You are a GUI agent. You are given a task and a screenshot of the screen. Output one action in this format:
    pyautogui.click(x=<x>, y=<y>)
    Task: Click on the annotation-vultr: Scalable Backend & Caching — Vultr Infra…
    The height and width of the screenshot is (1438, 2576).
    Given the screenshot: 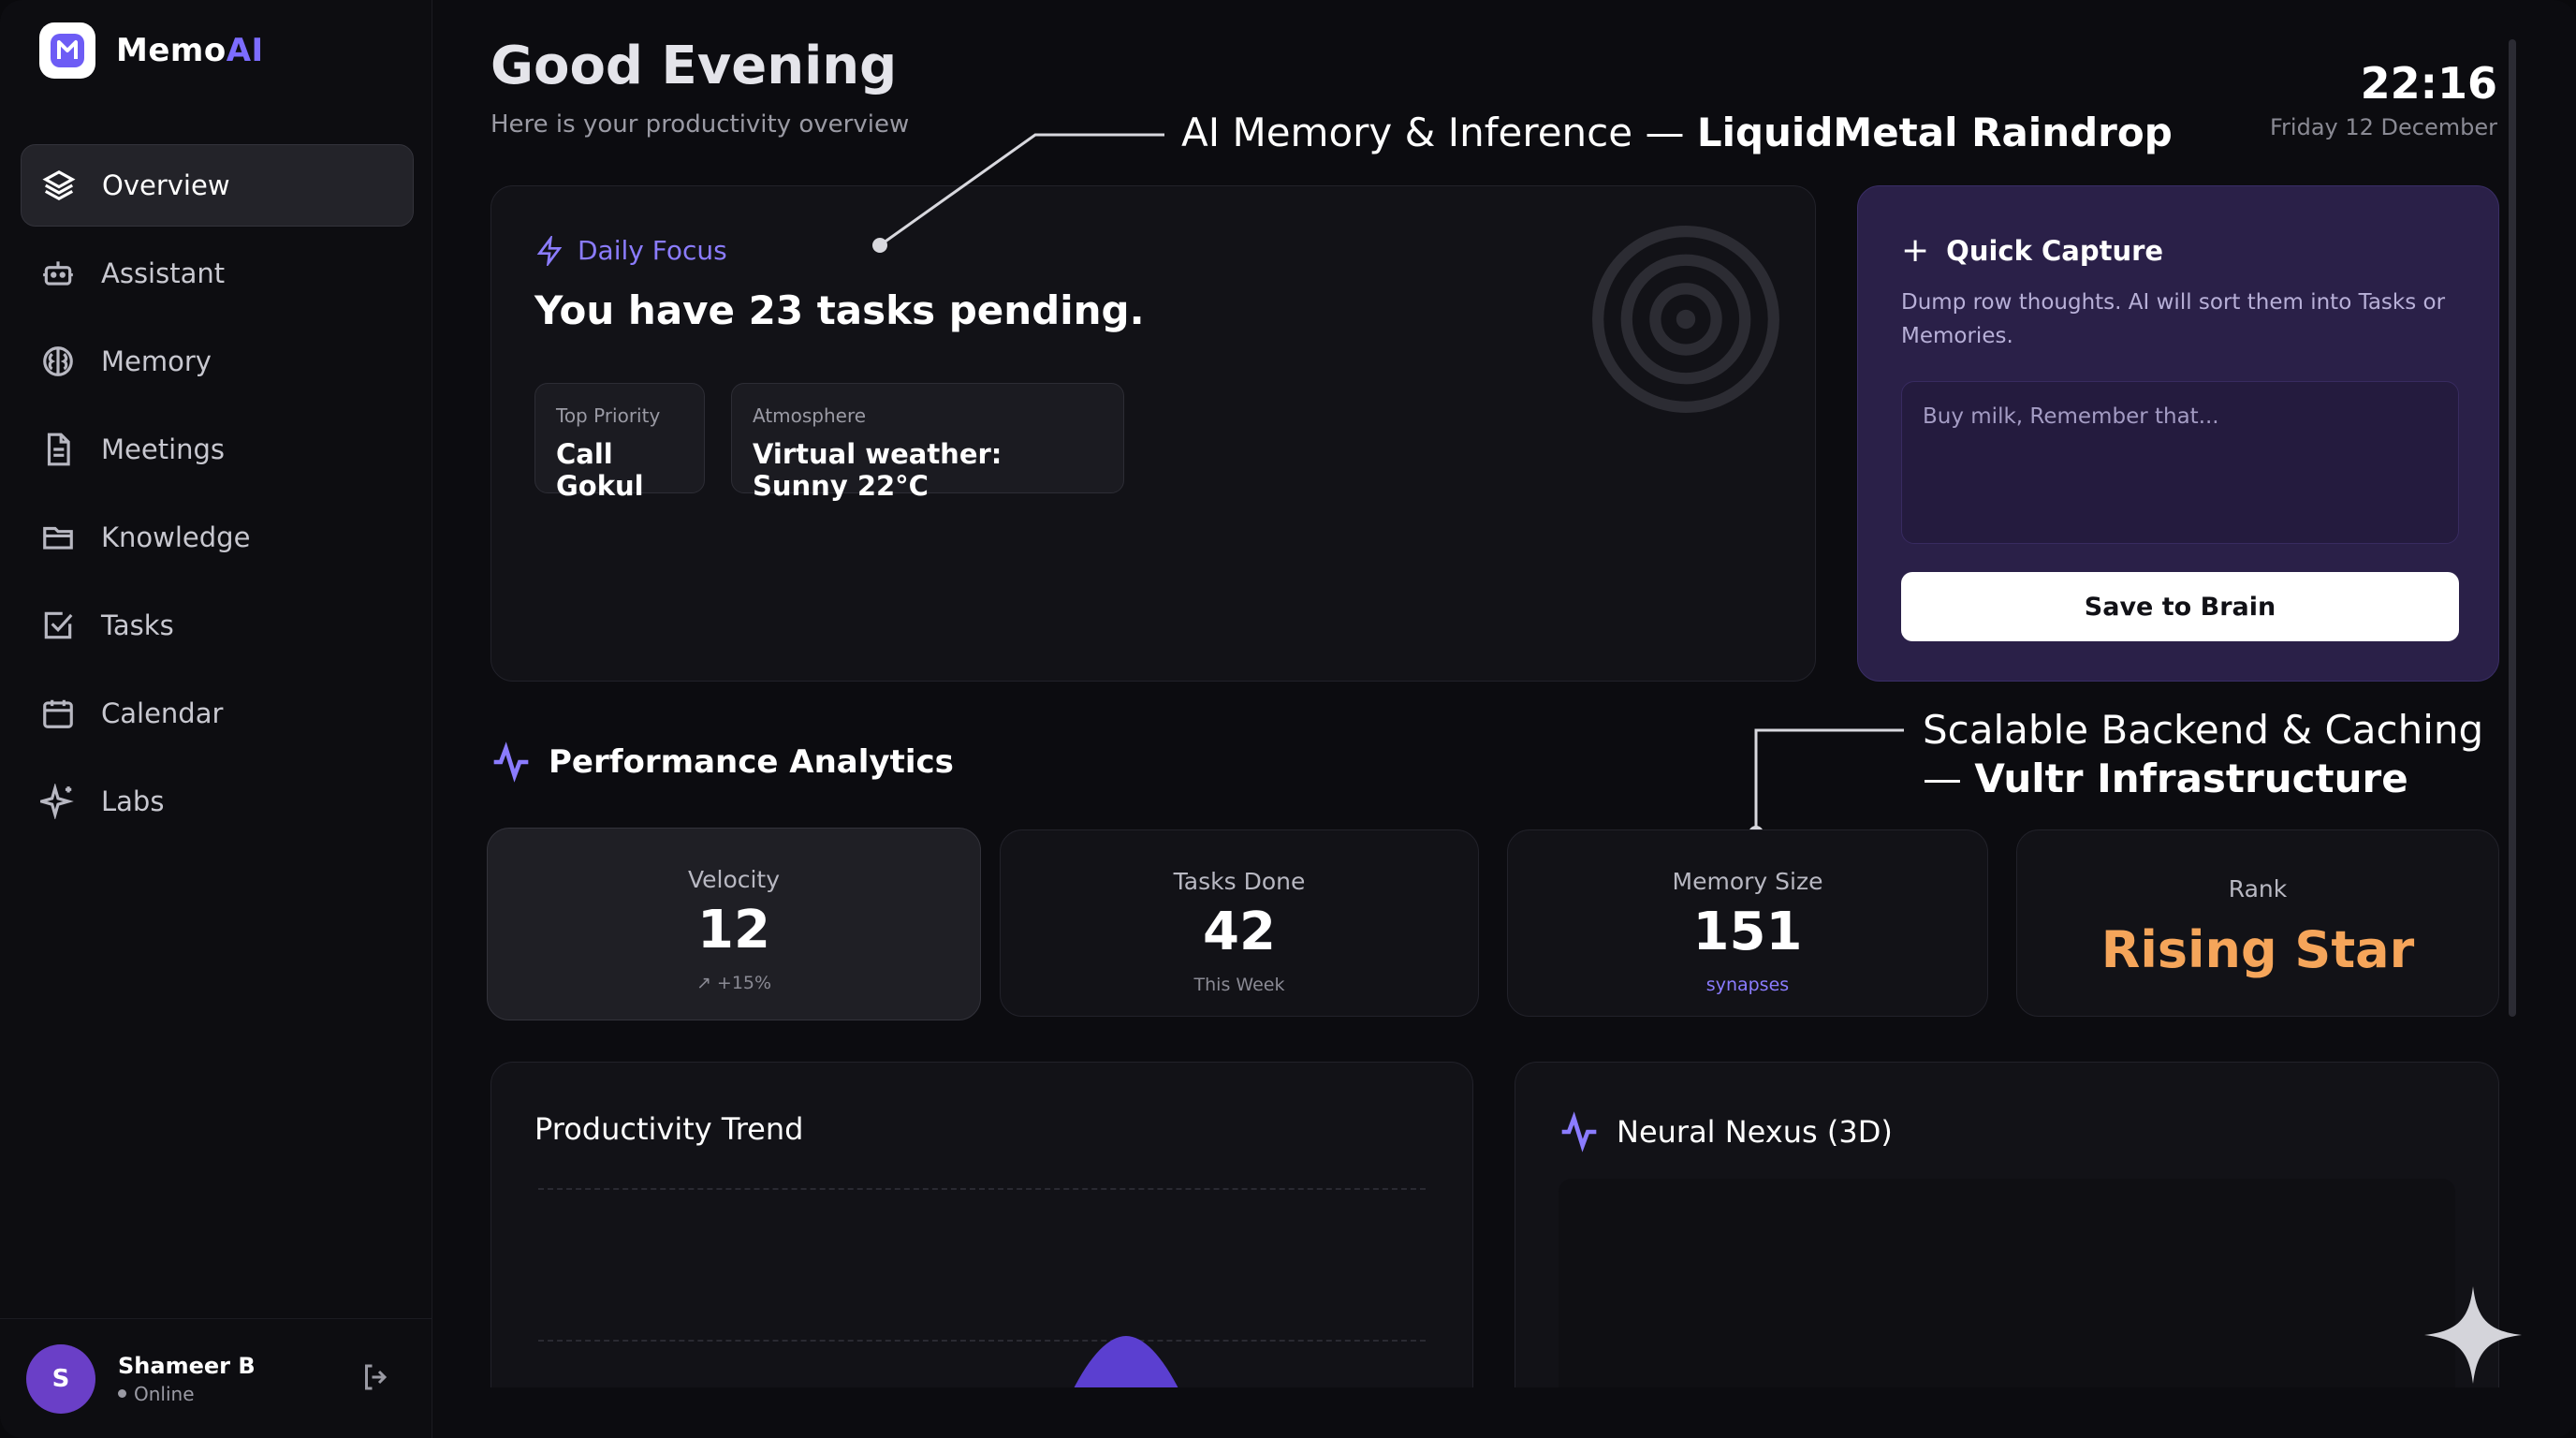 What is the action you would take?
    pyautogui.click(x=2203, y=754)
    